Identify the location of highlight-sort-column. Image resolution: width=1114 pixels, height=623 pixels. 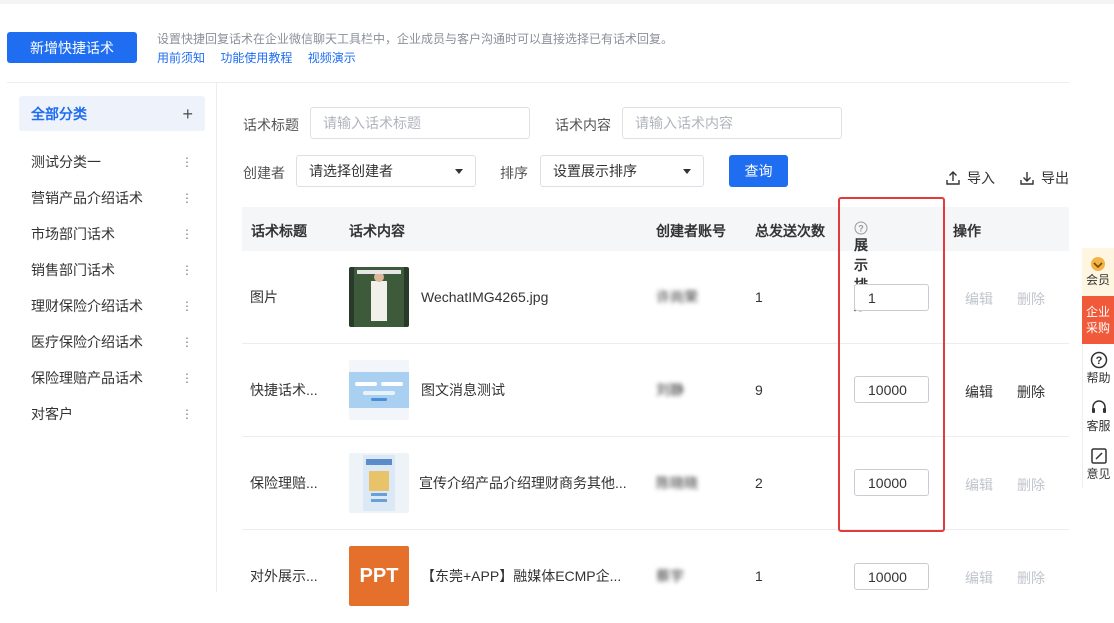
(891, 364).